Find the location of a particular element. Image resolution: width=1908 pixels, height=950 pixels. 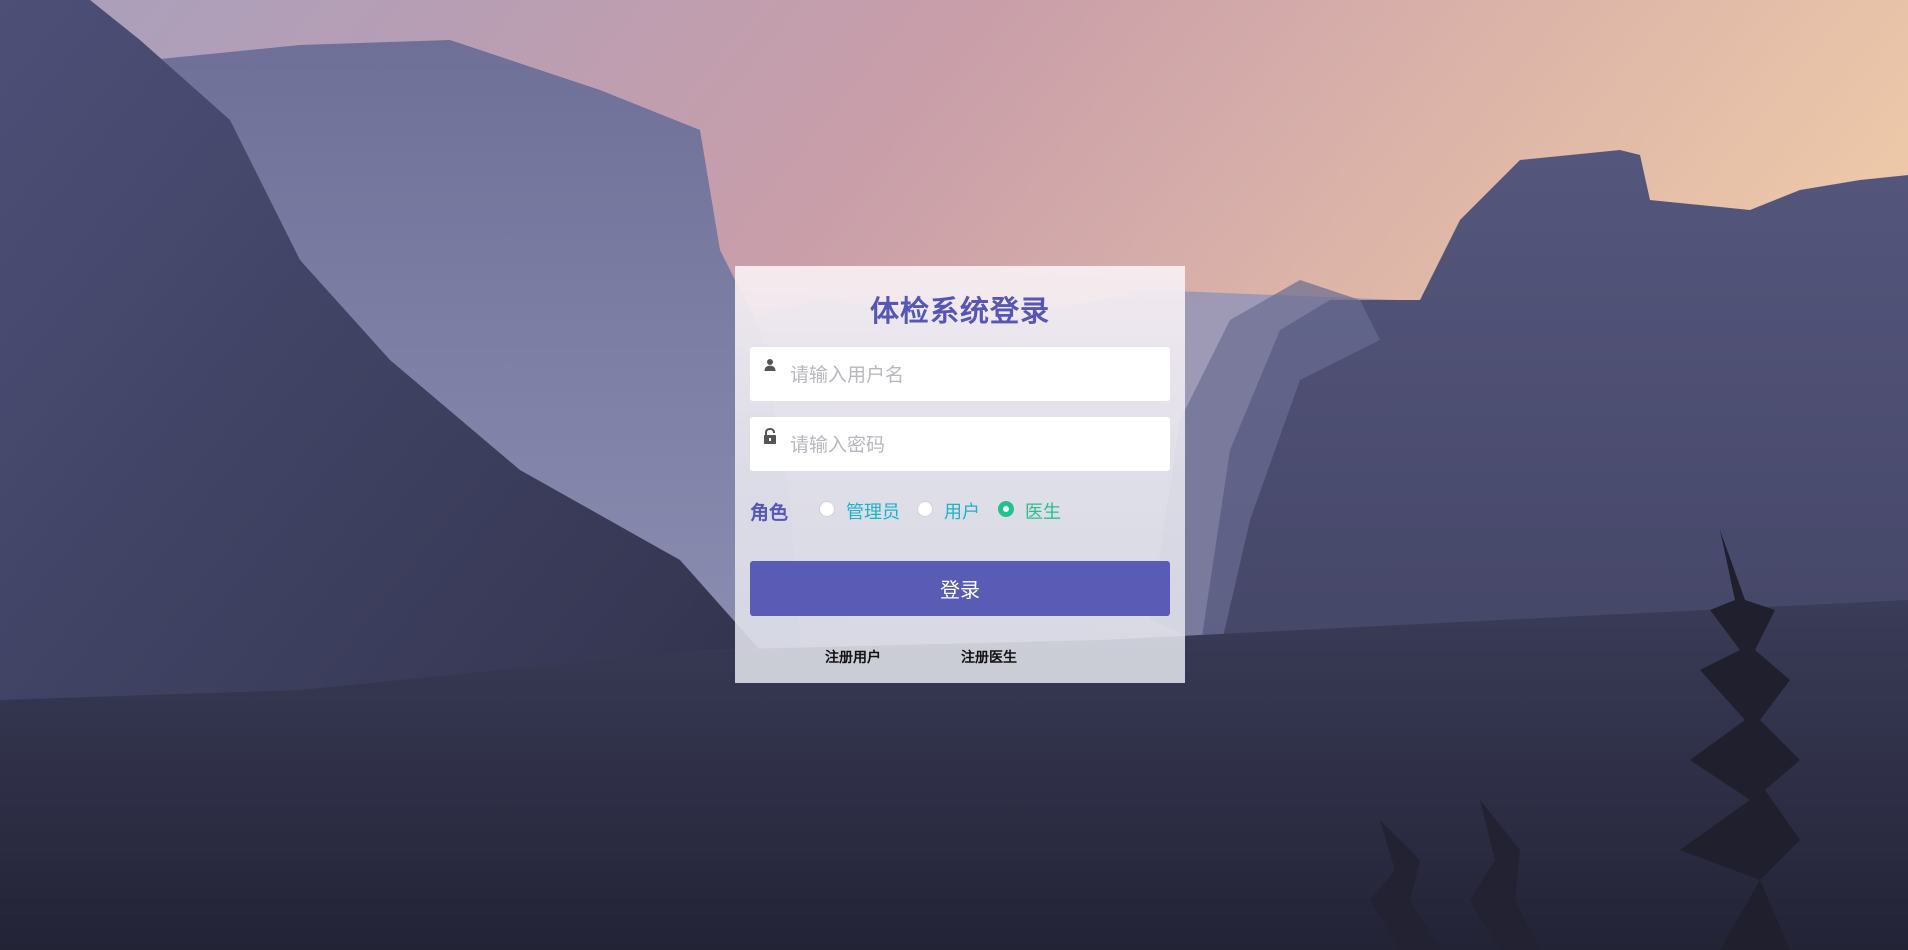

login-panel: 体检系统登录 角色 管理员 用户 is located at coordinates (960, 474).